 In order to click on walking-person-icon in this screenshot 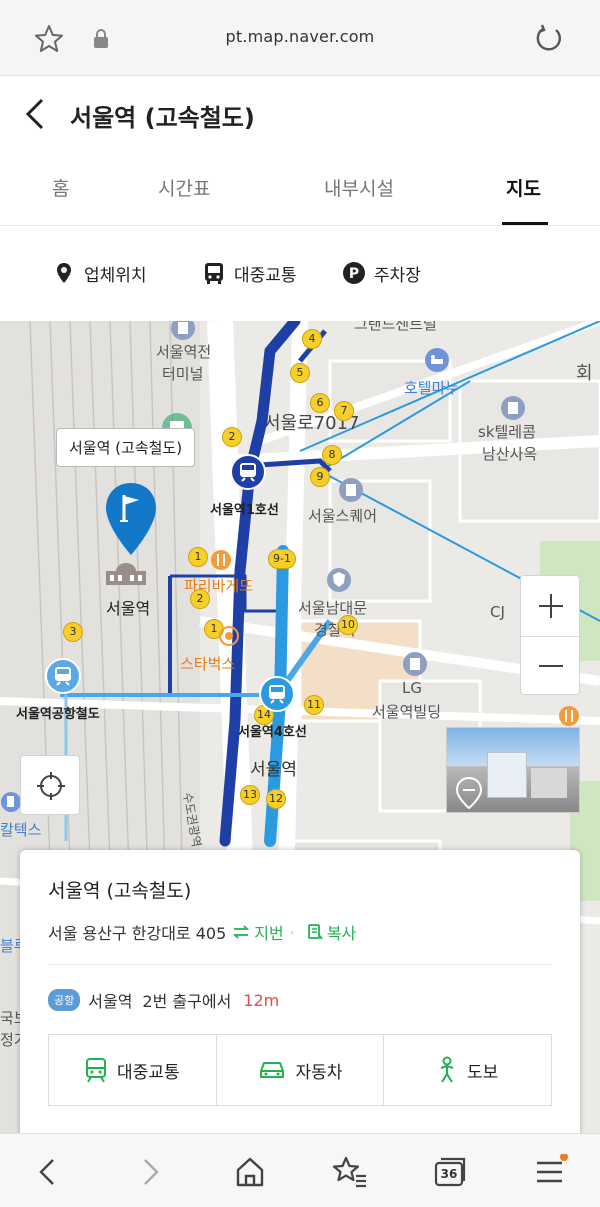, I will do `click(447, 1069)`.